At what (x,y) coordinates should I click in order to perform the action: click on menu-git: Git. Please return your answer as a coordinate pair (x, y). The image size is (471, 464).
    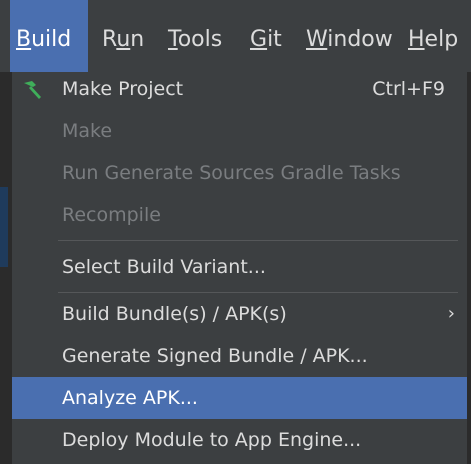
    Looking at the image, I should click on (266, 36).